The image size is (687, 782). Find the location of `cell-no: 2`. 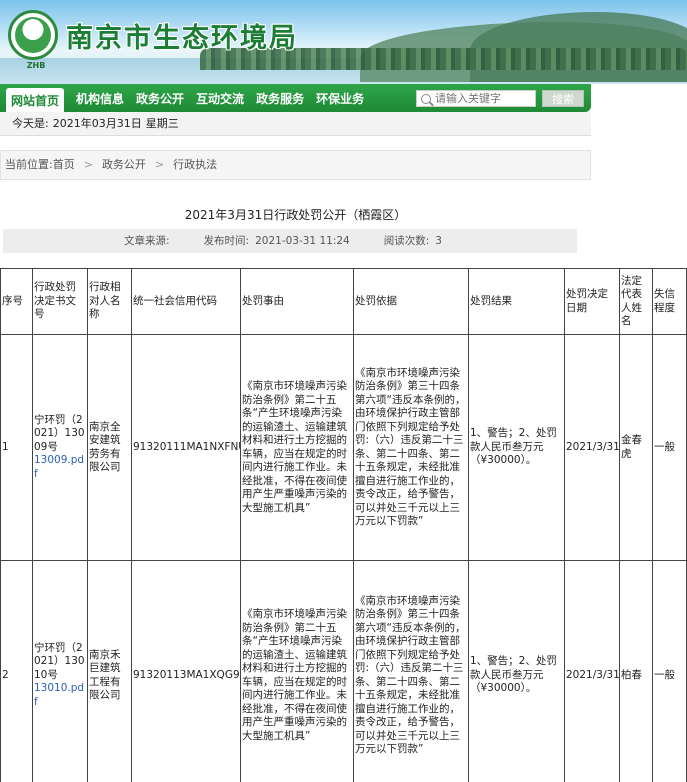

cell-no: 2 is located at coordinates (16, 671).